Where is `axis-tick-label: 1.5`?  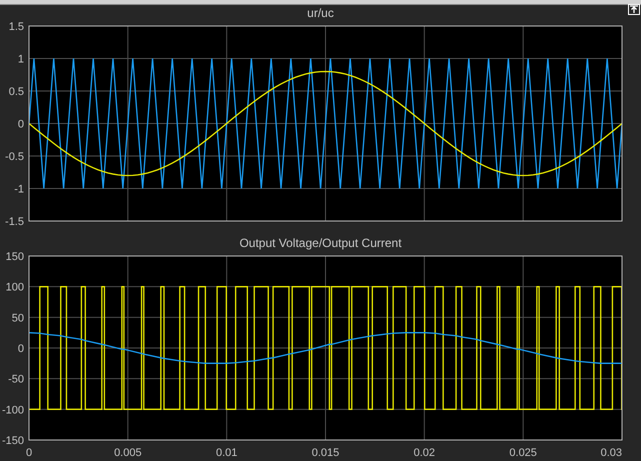 axis-tick-label: 1.5 is located at coordinates (16, 27).